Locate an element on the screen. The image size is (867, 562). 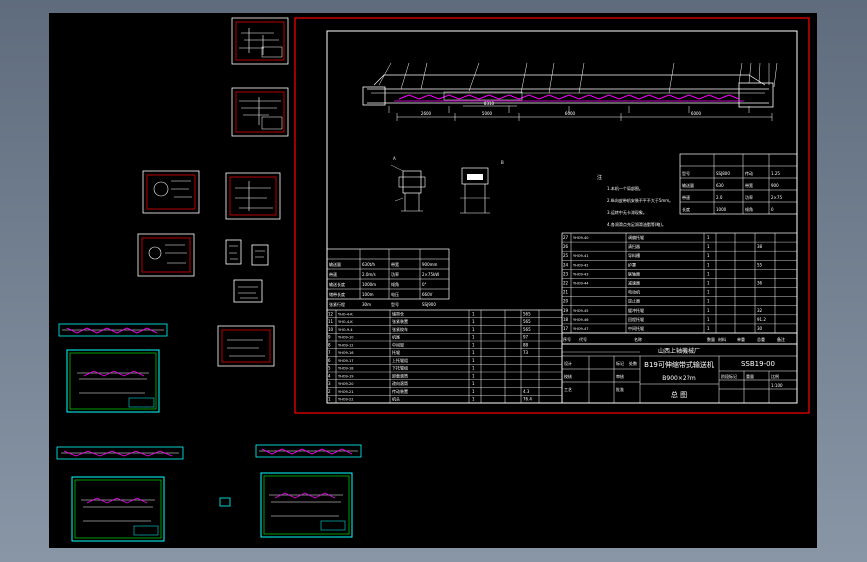
part-no: 18 is located at coordinates (566, 319).